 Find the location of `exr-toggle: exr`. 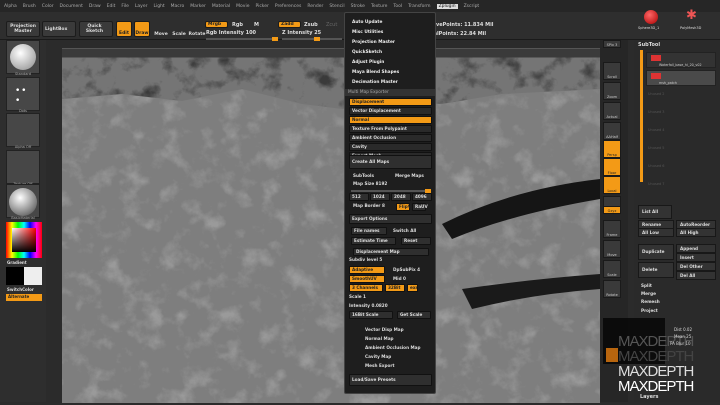

exr-toggle: exr is located at coordinates (412, 288).